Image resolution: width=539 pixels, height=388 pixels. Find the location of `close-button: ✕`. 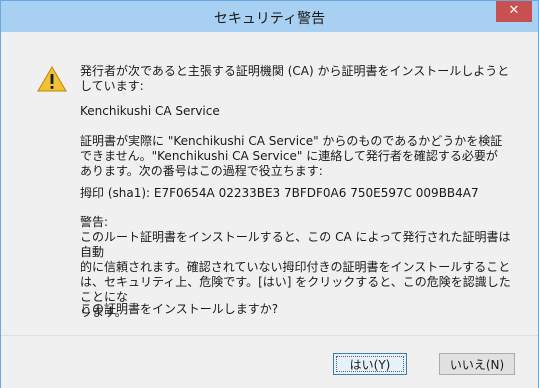

close-button: ✕ is located at coordinates (514, 11).